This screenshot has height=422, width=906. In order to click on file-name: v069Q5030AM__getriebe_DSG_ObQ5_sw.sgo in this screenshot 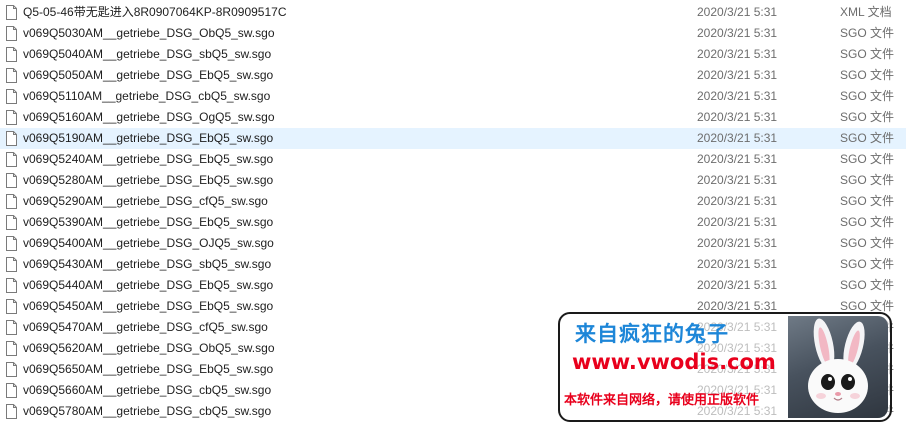, I will do `click(149, 33)`.